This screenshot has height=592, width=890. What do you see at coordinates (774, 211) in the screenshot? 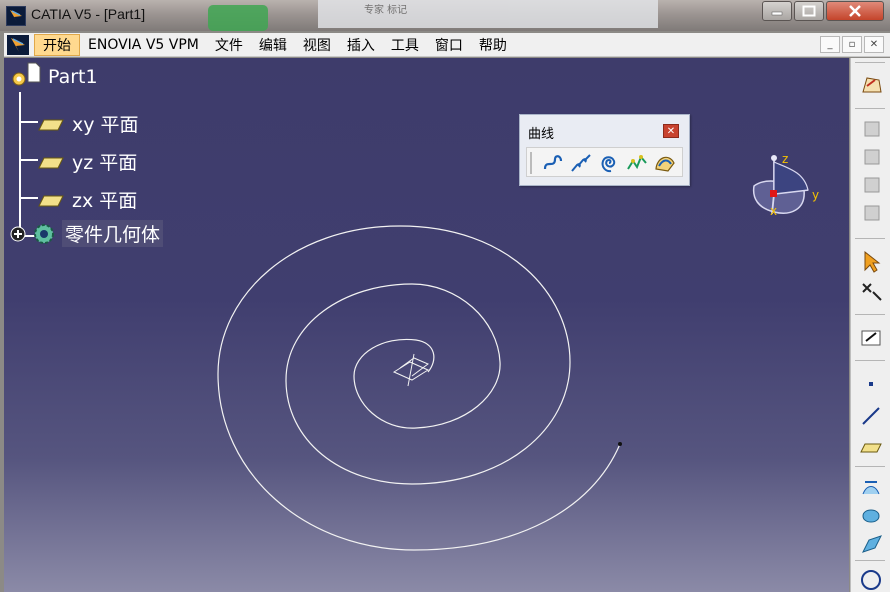
I see `compass-x-label: x` at bounding box center [774, 211].